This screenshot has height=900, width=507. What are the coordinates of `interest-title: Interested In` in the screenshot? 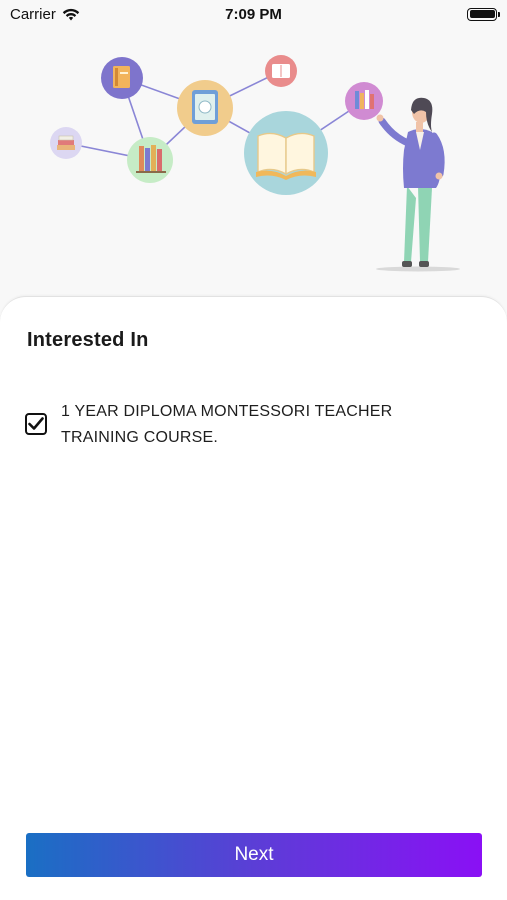 It's located at (88, 340).